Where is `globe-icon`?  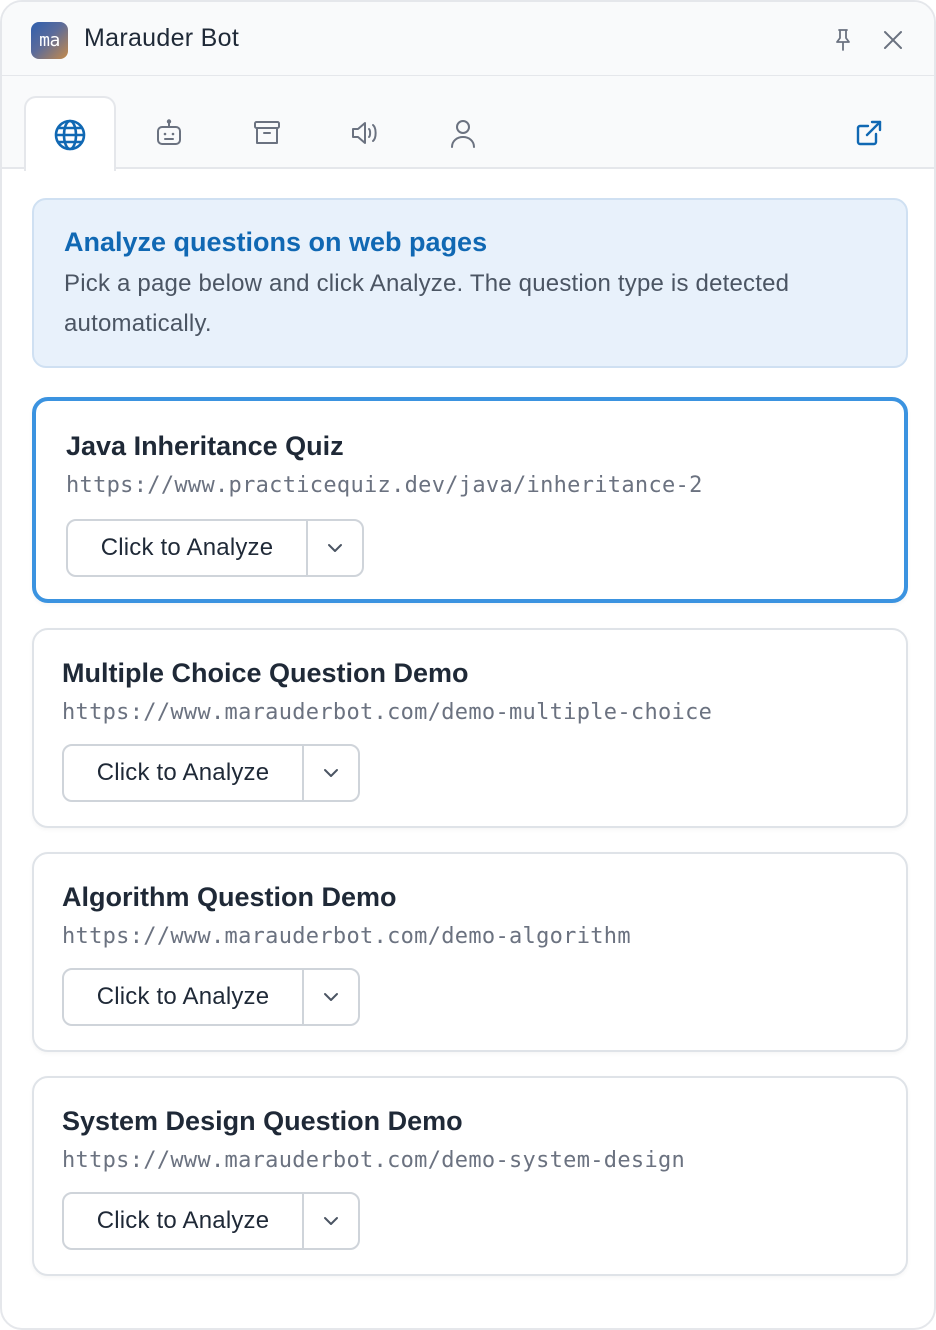 globe-icon is located at coordinates (70, 134).